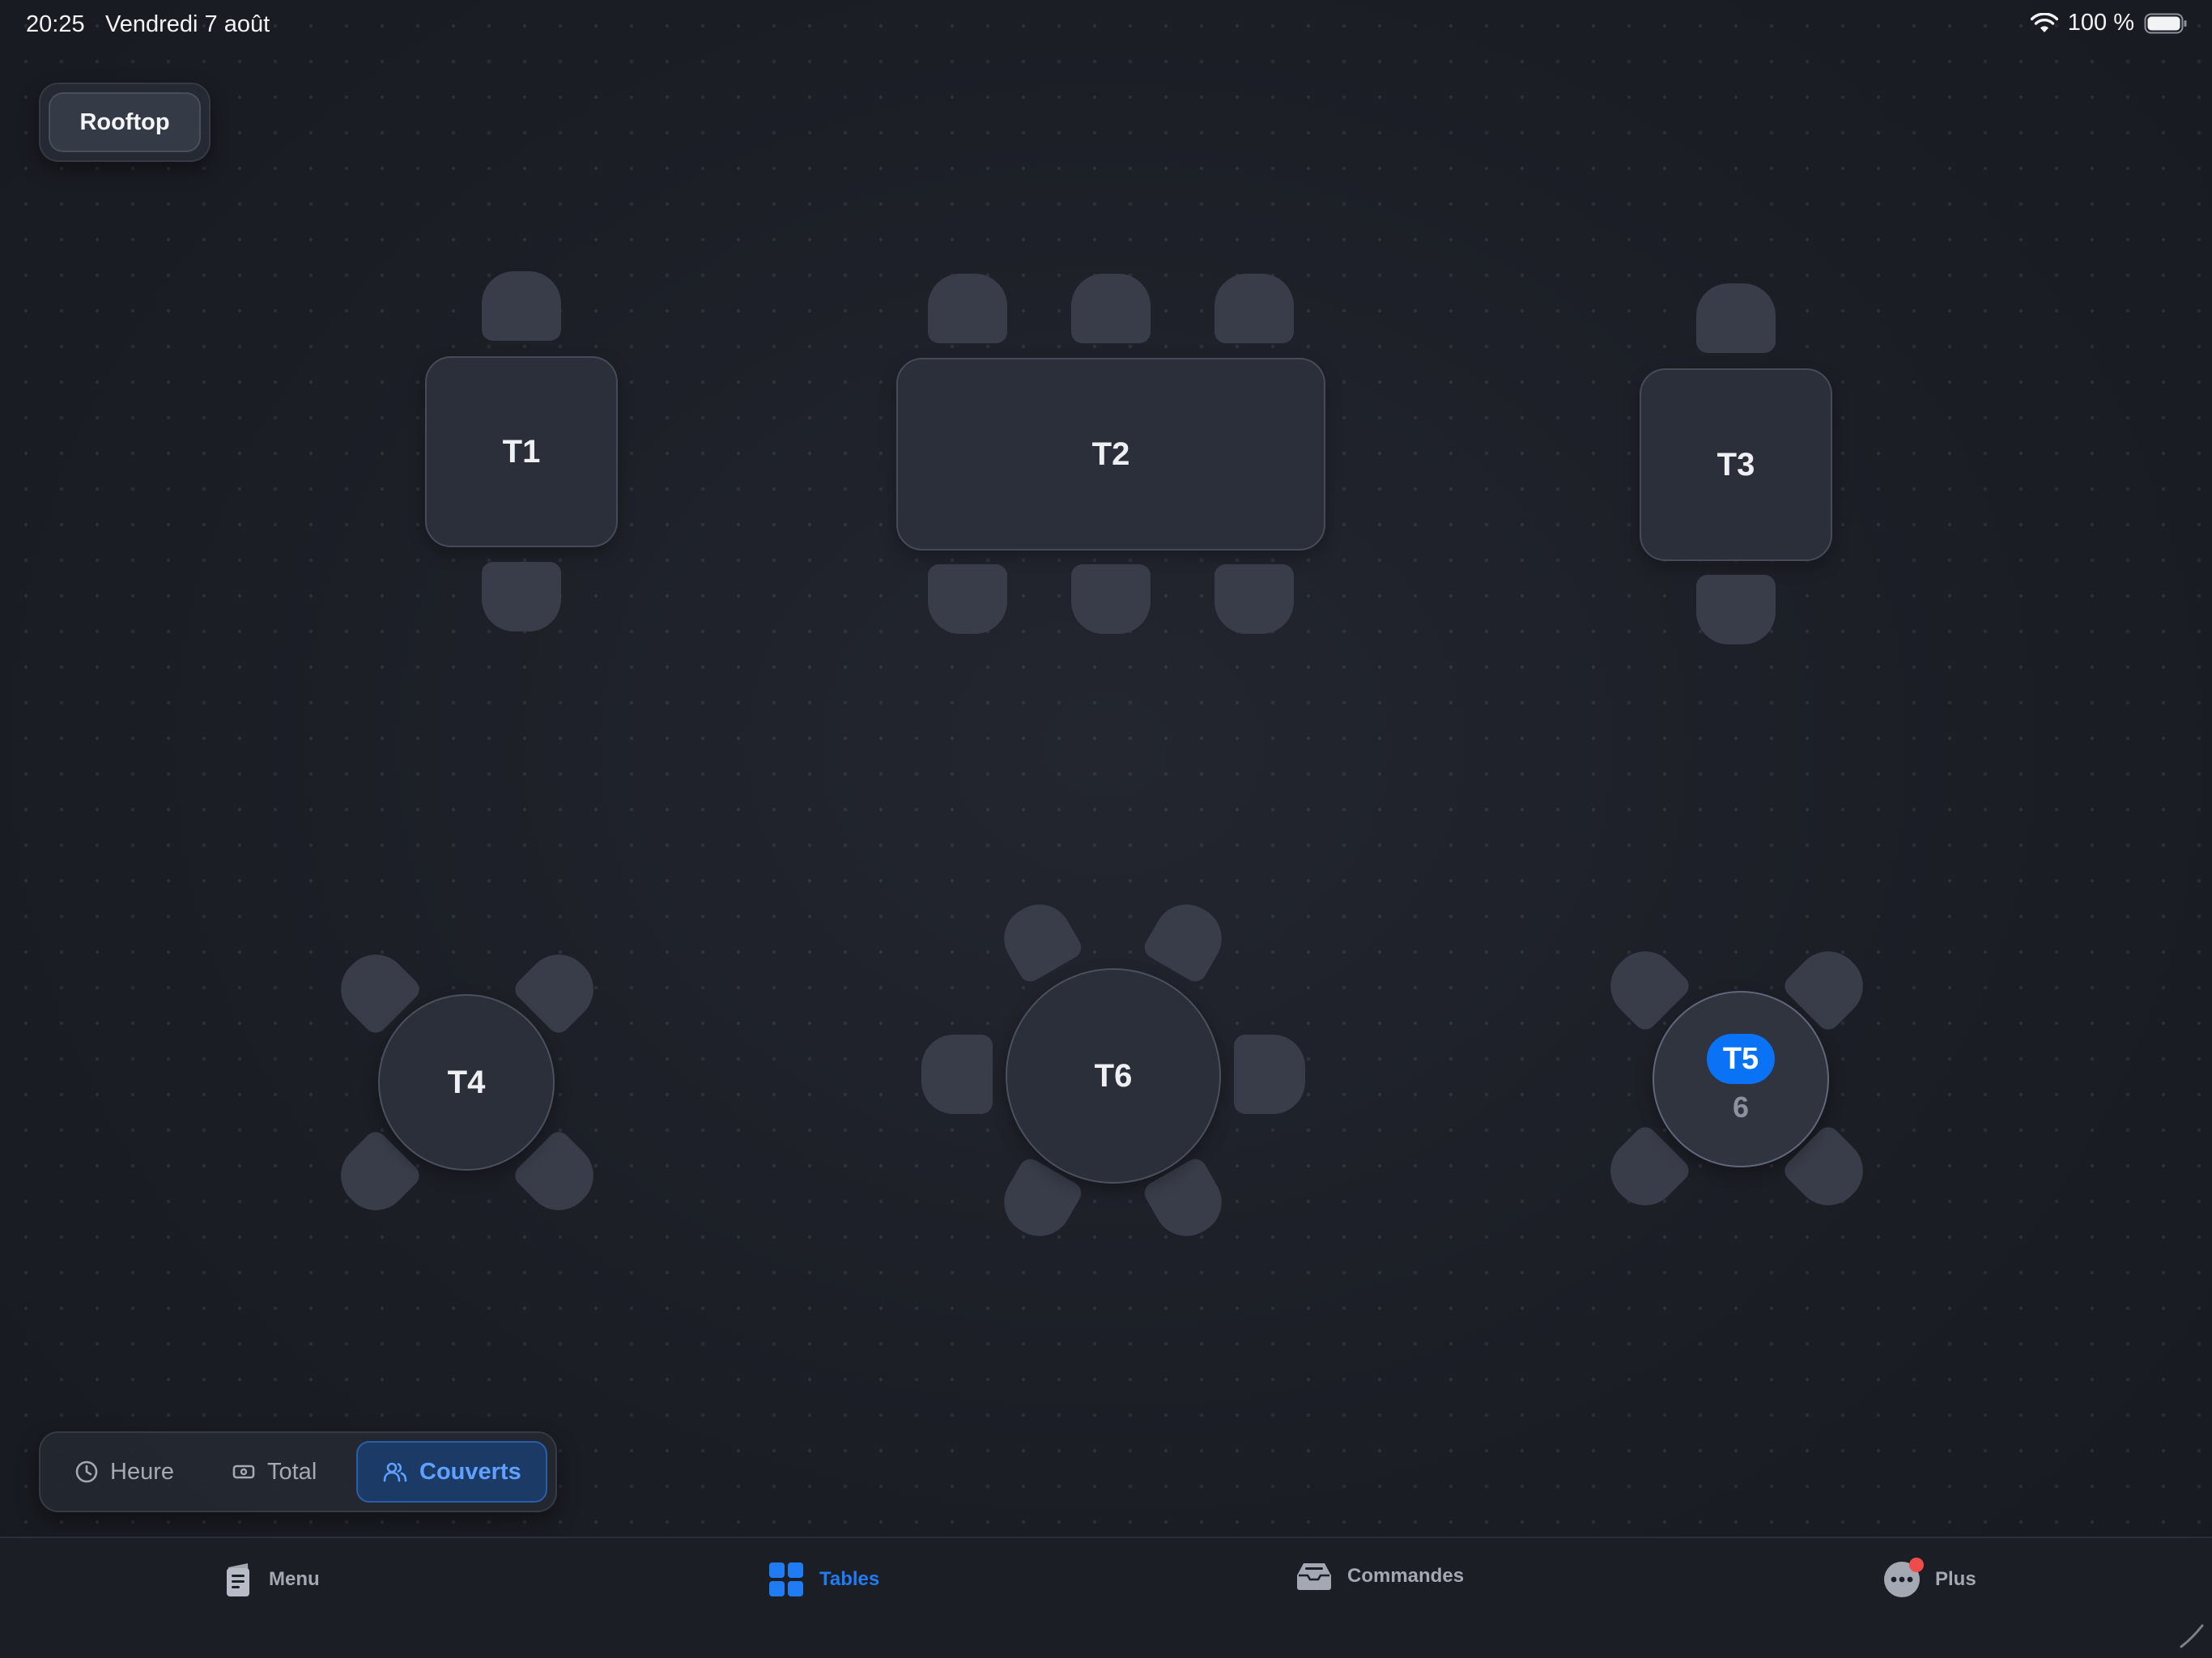  I want to click on tab-menu: Menu, so click(272, 1579).